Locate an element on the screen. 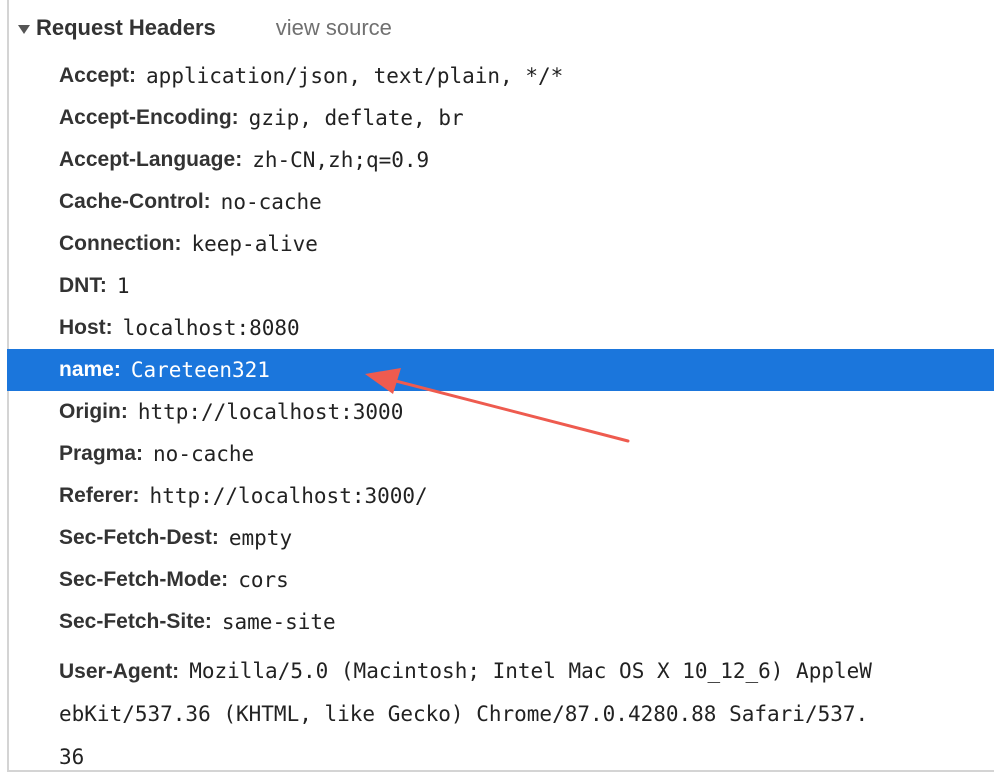 Image resolution: width=994 pixels, height=780 pixels. header-value: localhost:8080 is located at coordinates (211, 328).